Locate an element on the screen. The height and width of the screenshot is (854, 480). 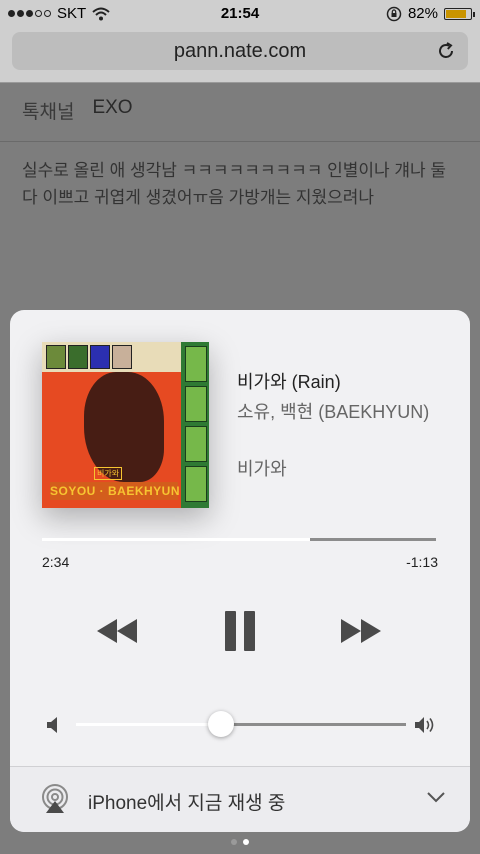
fast-forward-icon is located at coordinates (361, 631).